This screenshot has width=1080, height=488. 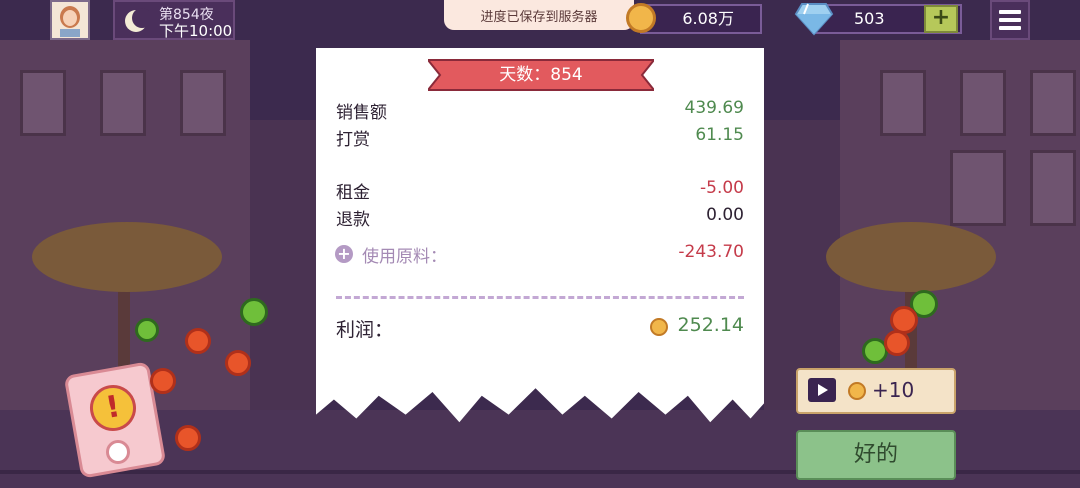 What do you see at coordinates (876, 455) in the screenshot?
I see `ok-button: 好的` at bounding box center [876, 455].